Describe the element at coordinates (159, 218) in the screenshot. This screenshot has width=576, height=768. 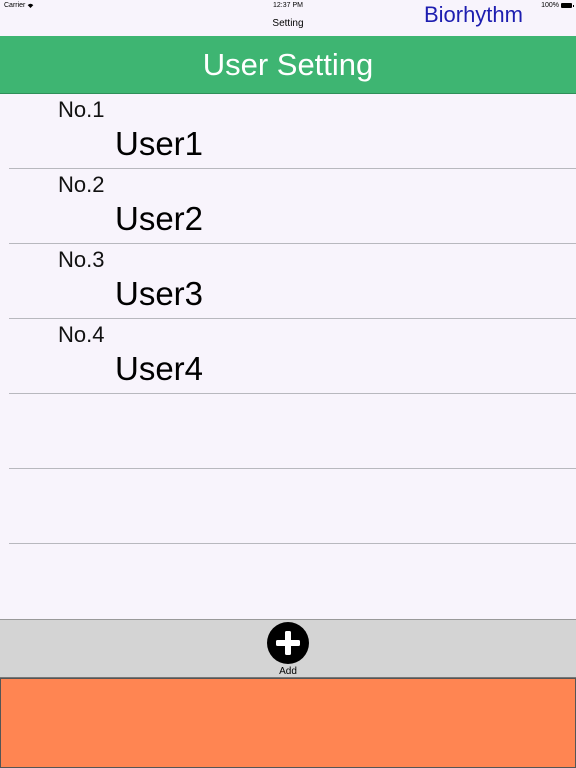
I see `user-name: User2` at that location.